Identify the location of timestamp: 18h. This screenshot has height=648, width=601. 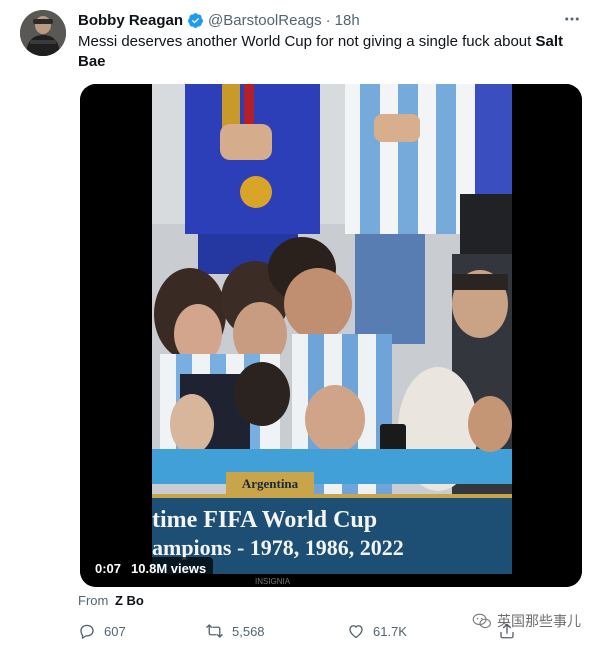
(347, 20).